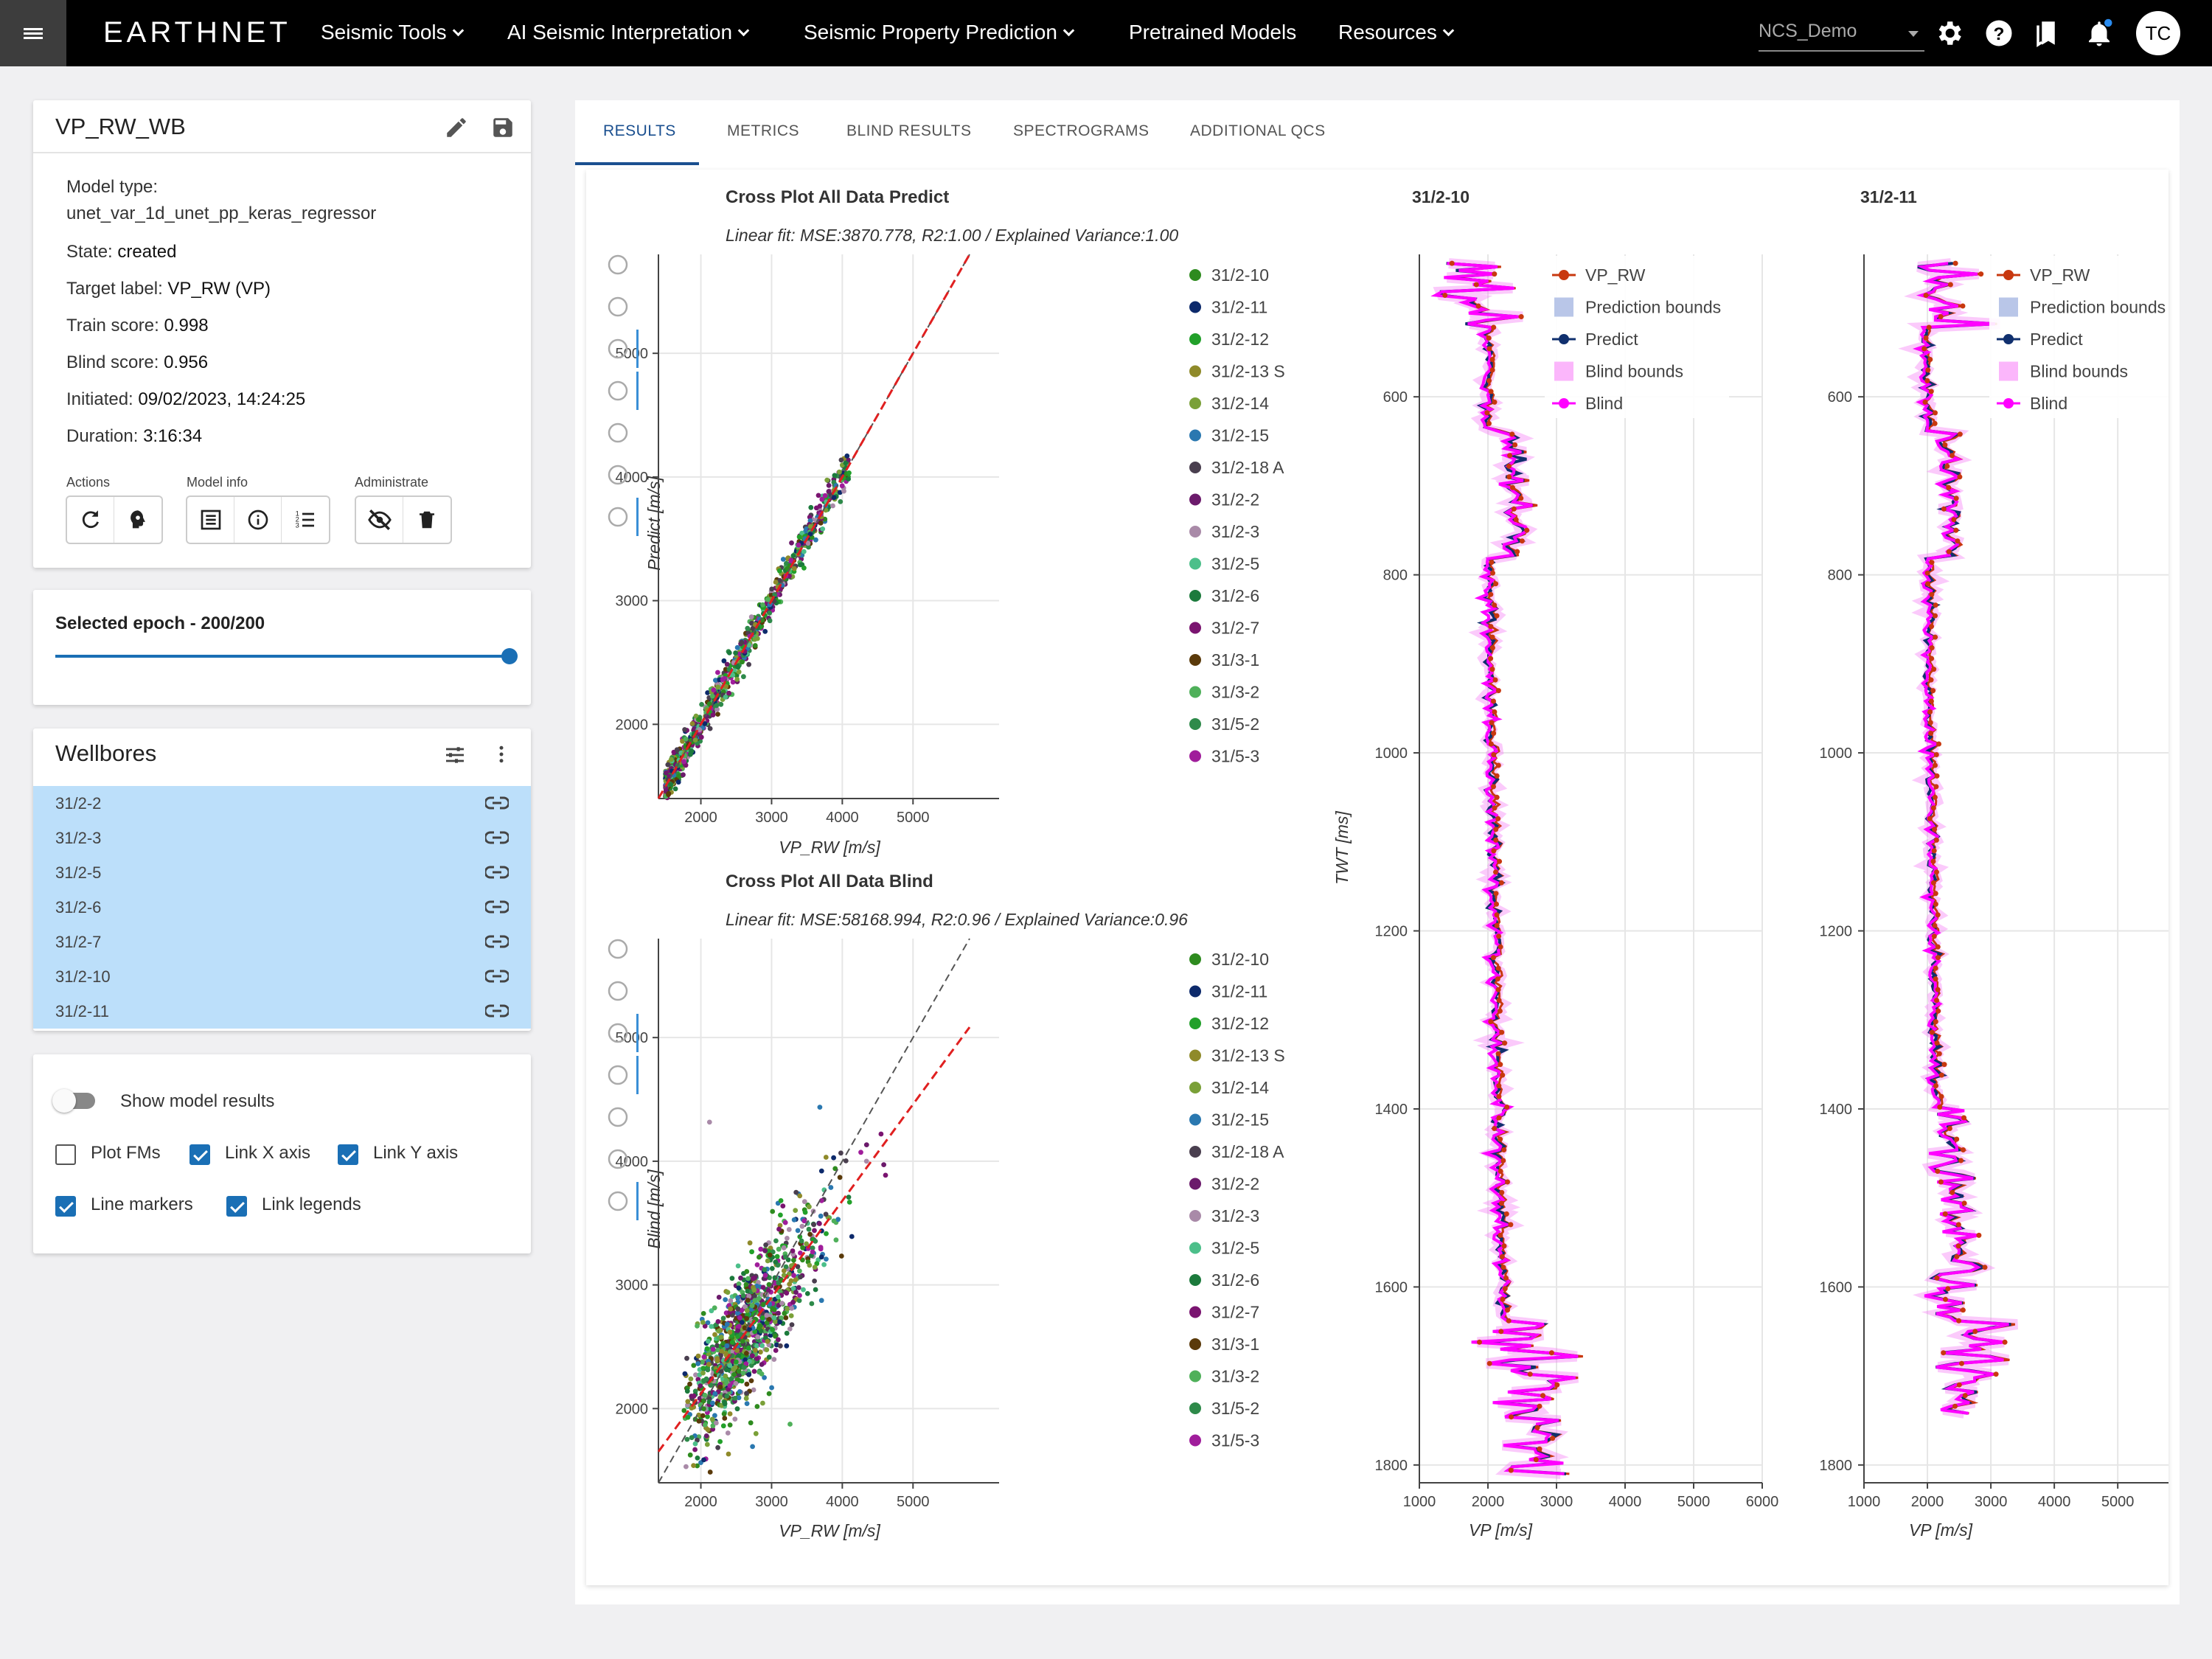 Image resolution: width=2212 pixels, height=1659 pixels. I want to click on tab-additional-qcs: ADDITIONAL QCS, so click(1258, 131).